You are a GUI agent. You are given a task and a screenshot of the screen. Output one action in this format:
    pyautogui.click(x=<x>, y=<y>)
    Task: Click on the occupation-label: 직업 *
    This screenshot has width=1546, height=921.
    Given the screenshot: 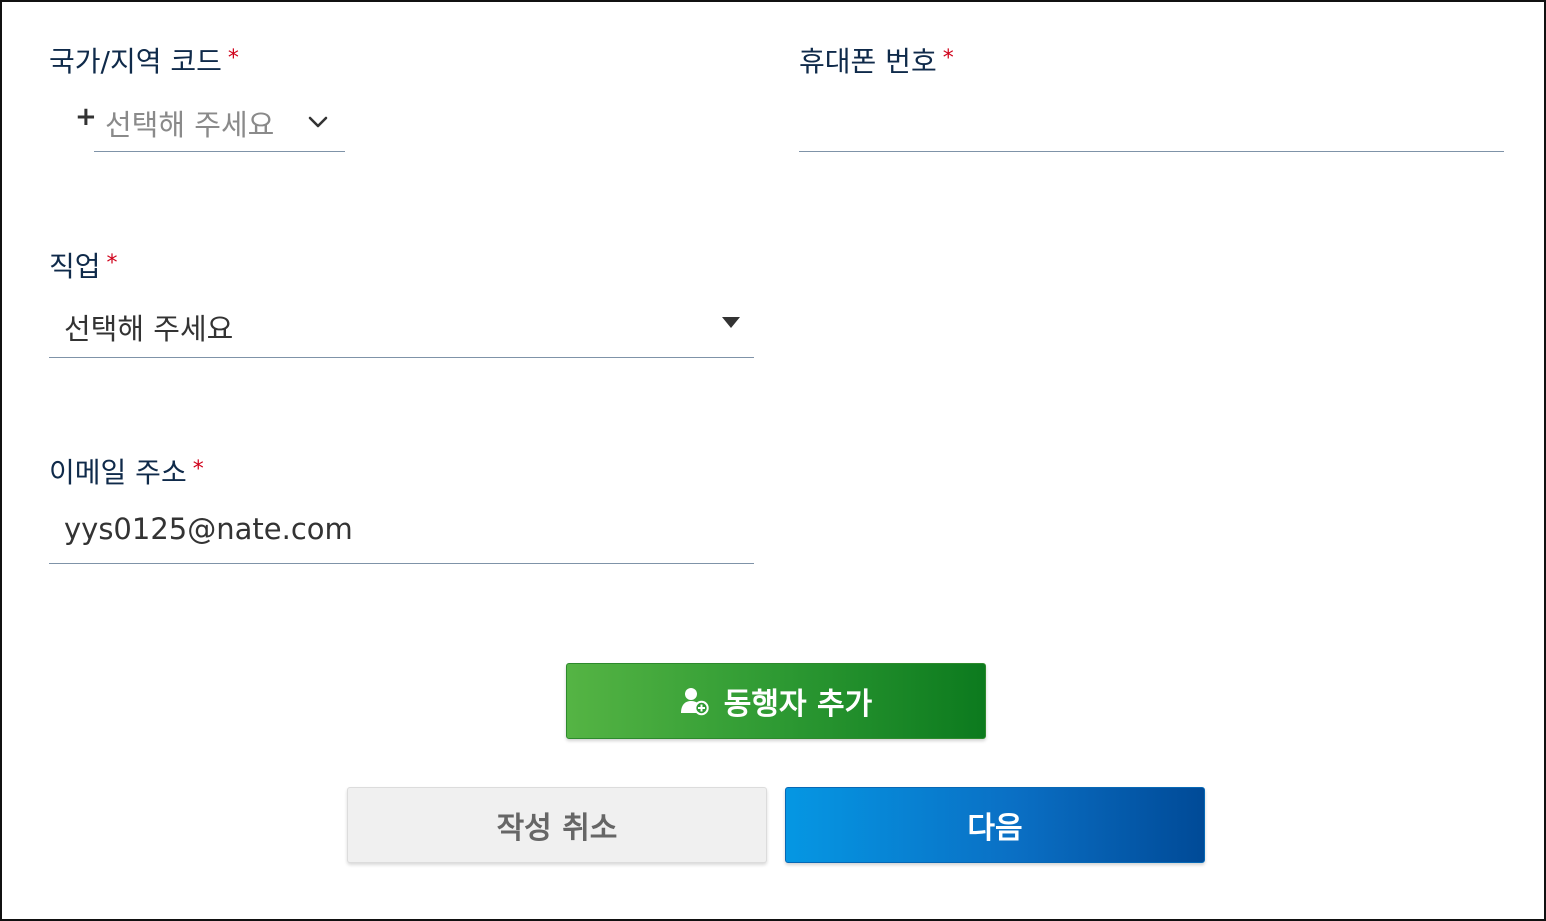 What is the action you would take?
    pyautogui.click(x=83, y=265)
    